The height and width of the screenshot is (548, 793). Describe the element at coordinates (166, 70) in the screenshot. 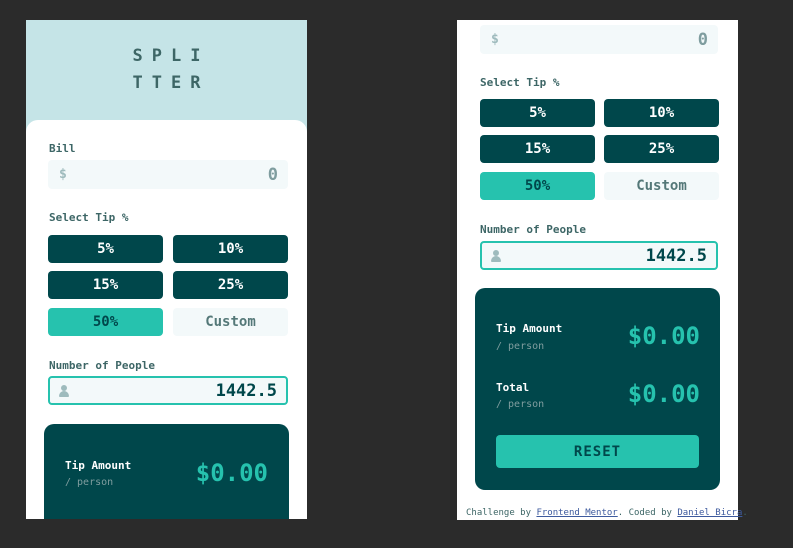

I see `logo: SPLI TTER` at that location.